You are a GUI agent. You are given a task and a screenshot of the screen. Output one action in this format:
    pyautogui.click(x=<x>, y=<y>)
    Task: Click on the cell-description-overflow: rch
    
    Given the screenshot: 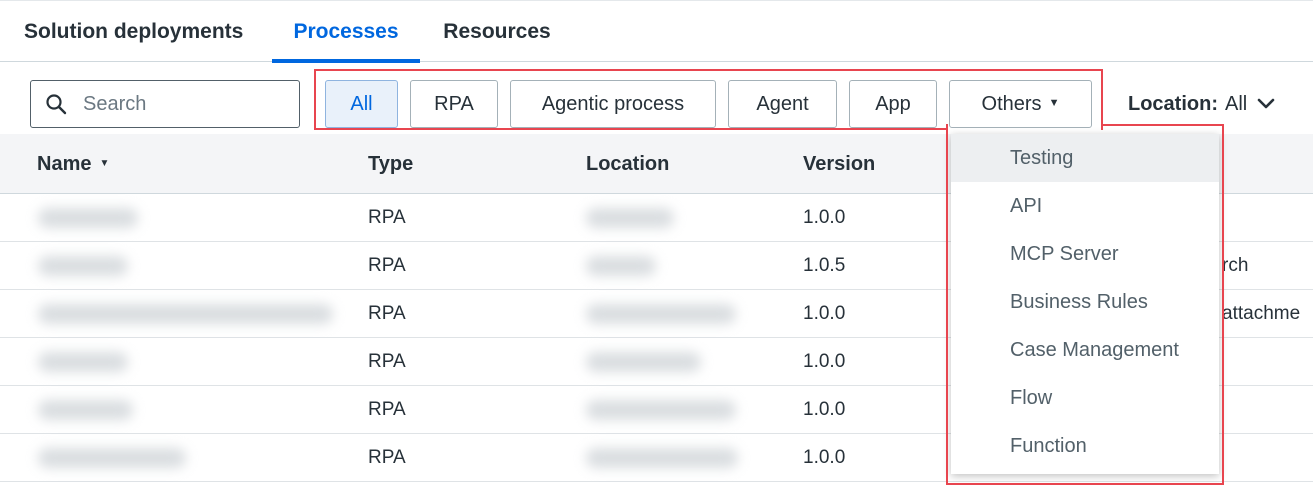 What is the action you would take?
    pyautogui.click(x=1235, y=265)
    